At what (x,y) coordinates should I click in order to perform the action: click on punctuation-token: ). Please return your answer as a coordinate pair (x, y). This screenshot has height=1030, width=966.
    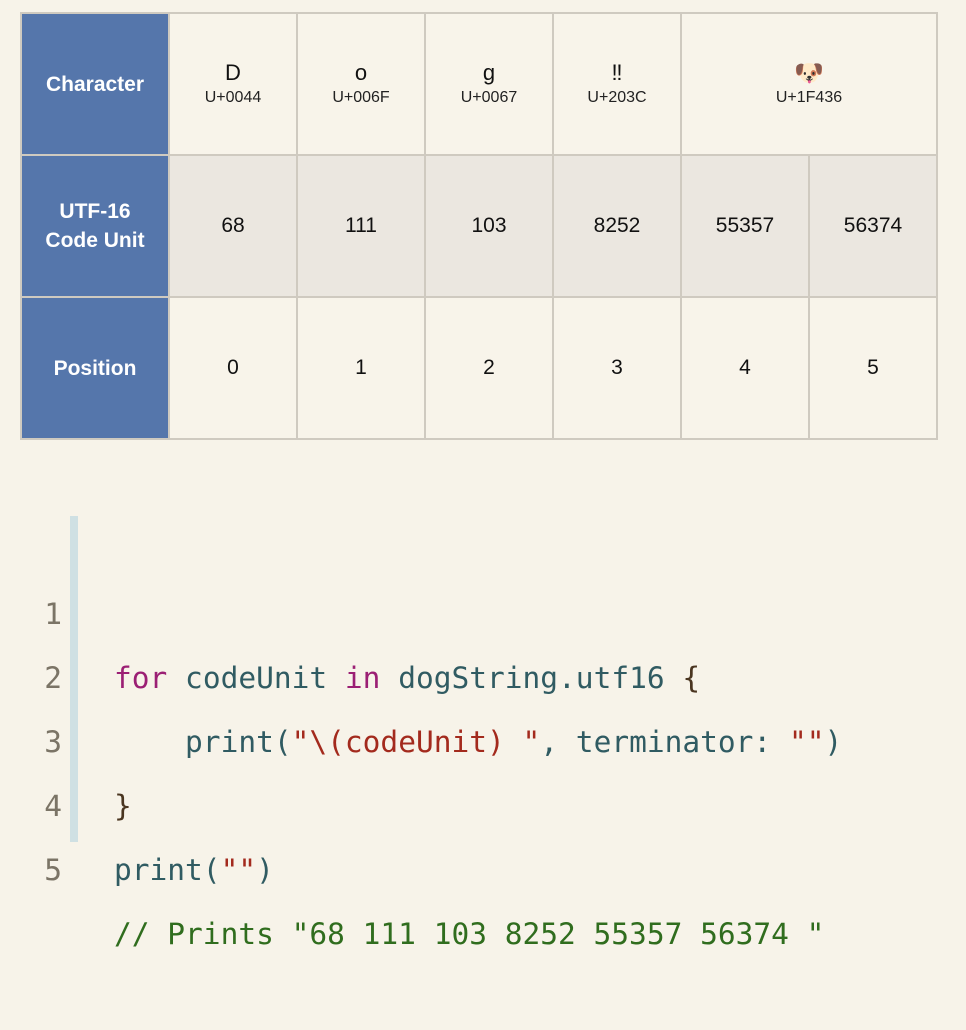
    Looking at the image, I should click on (265, 870).